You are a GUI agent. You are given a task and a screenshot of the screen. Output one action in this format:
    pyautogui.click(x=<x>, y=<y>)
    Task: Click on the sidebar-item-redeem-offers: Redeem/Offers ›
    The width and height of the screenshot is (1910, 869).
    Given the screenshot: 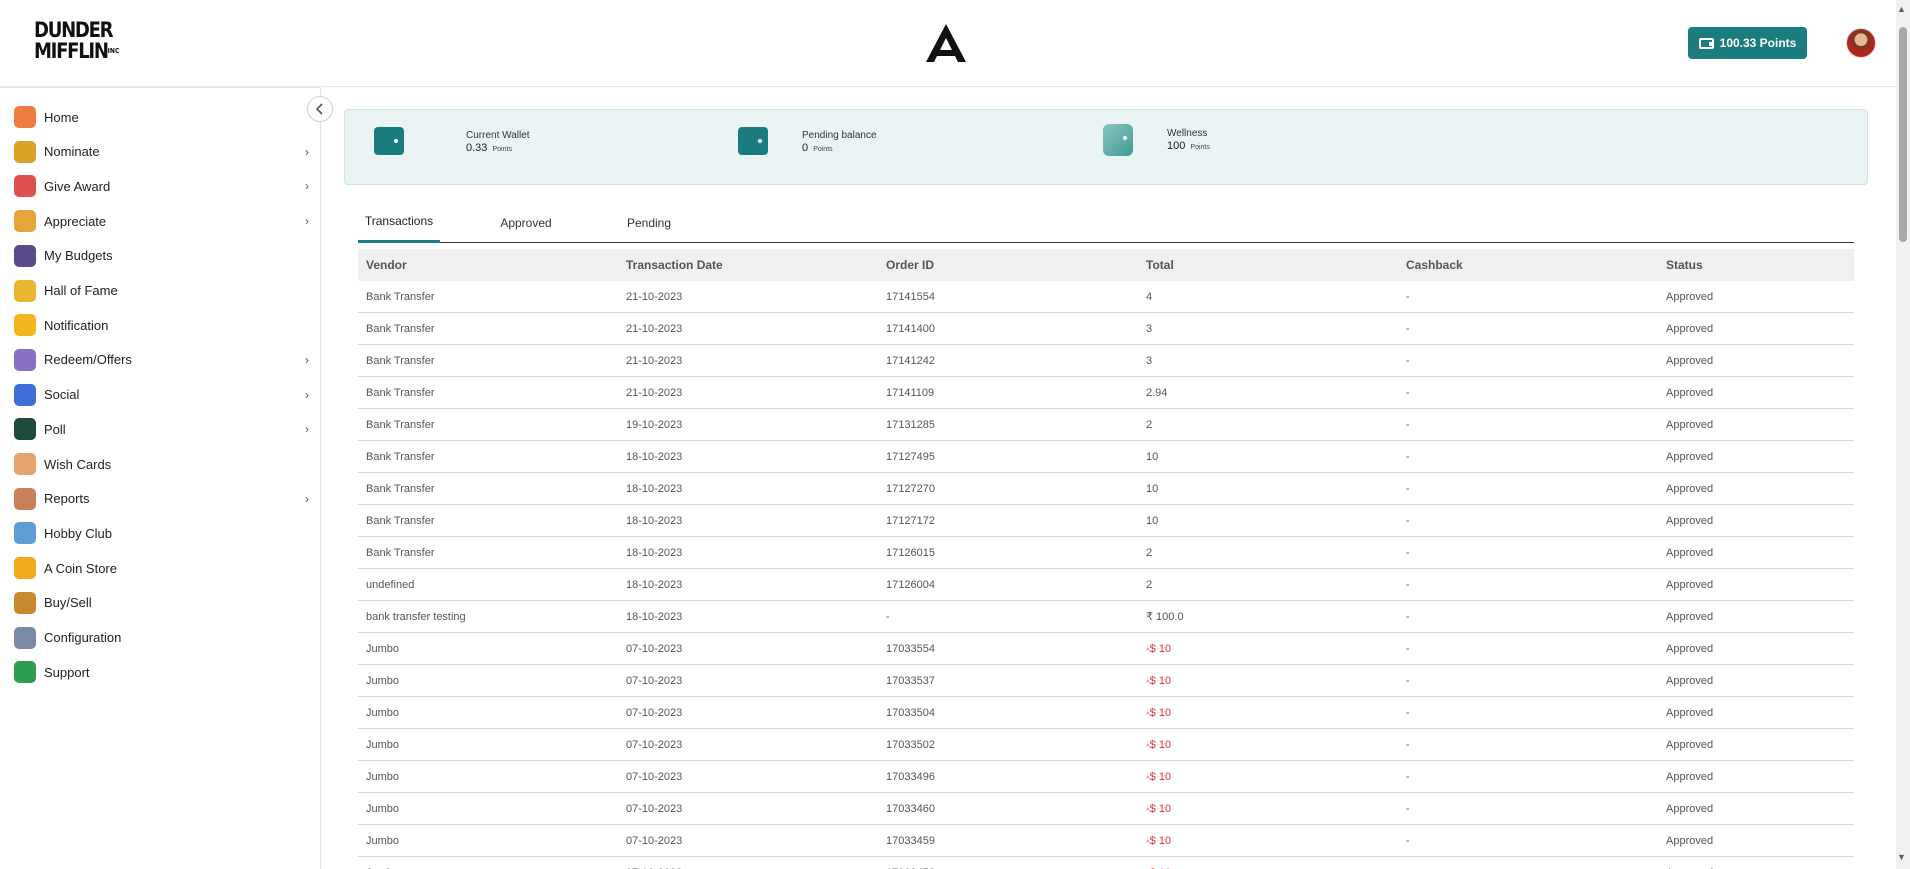 What is the action you would take?
    pyautogui.click(x=160, y=360)
    